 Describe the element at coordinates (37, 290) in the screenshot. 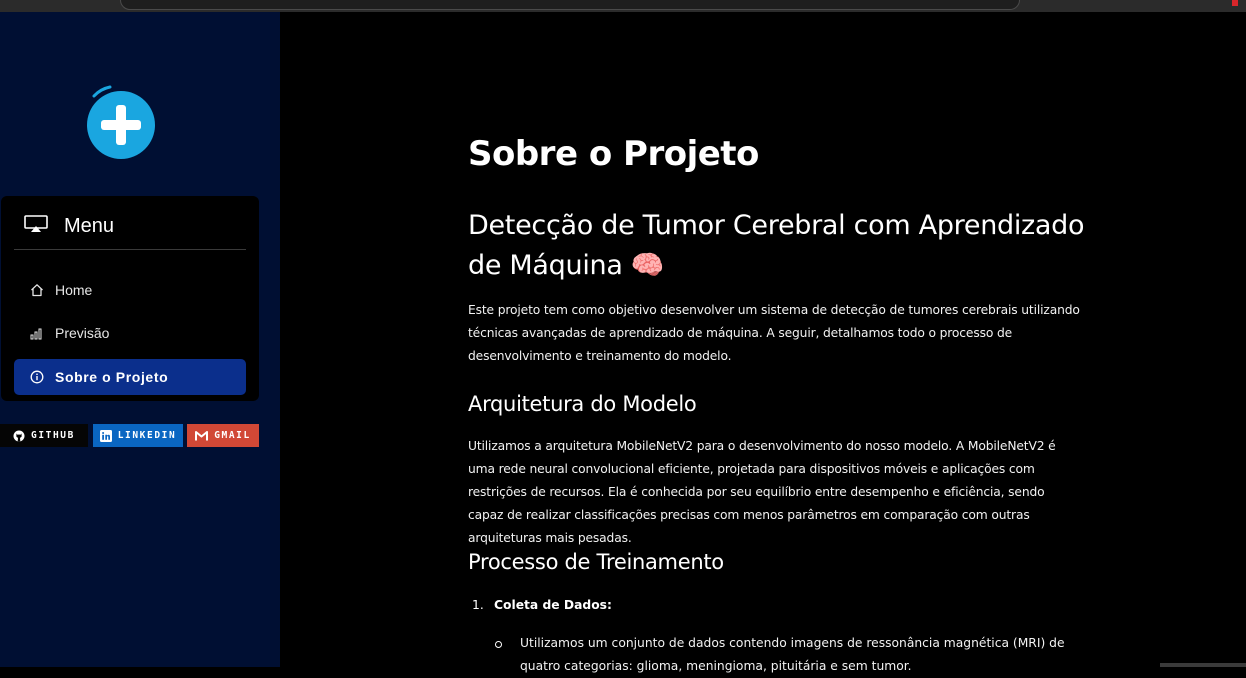

I see `house-icon` at that location.